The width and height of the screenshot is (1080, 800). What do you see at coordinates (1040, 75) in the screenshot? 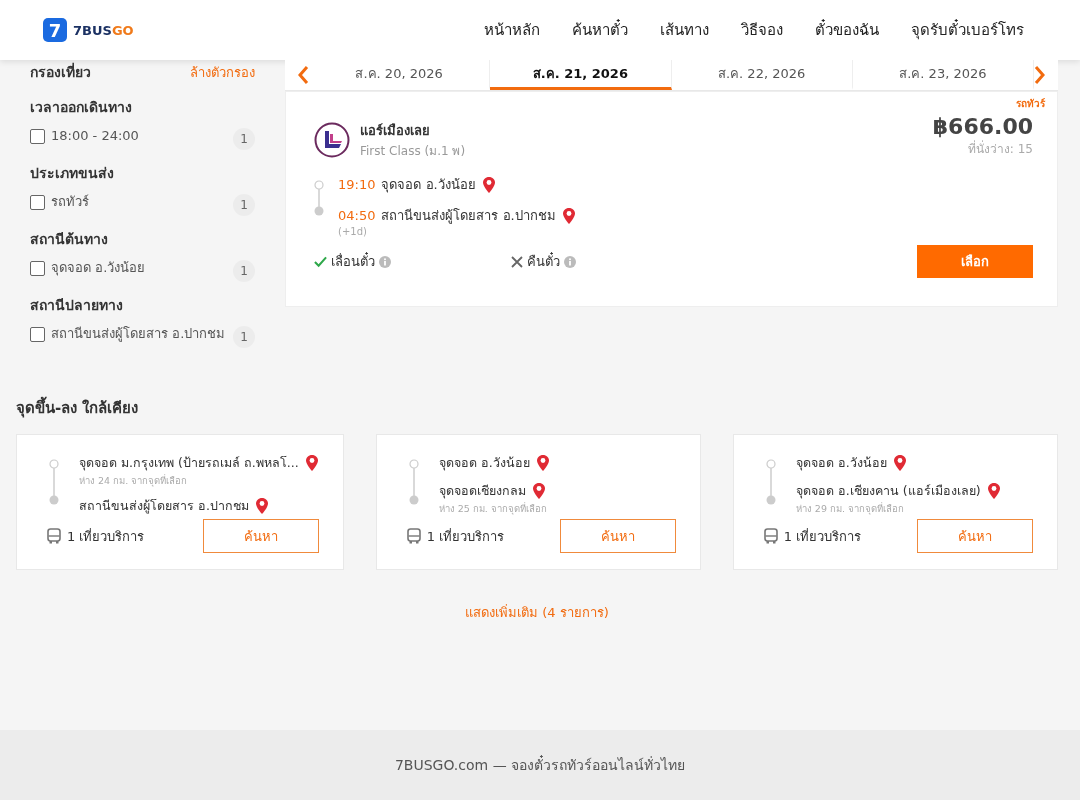
I see `next-icon` at bounding box center [1040, 75].